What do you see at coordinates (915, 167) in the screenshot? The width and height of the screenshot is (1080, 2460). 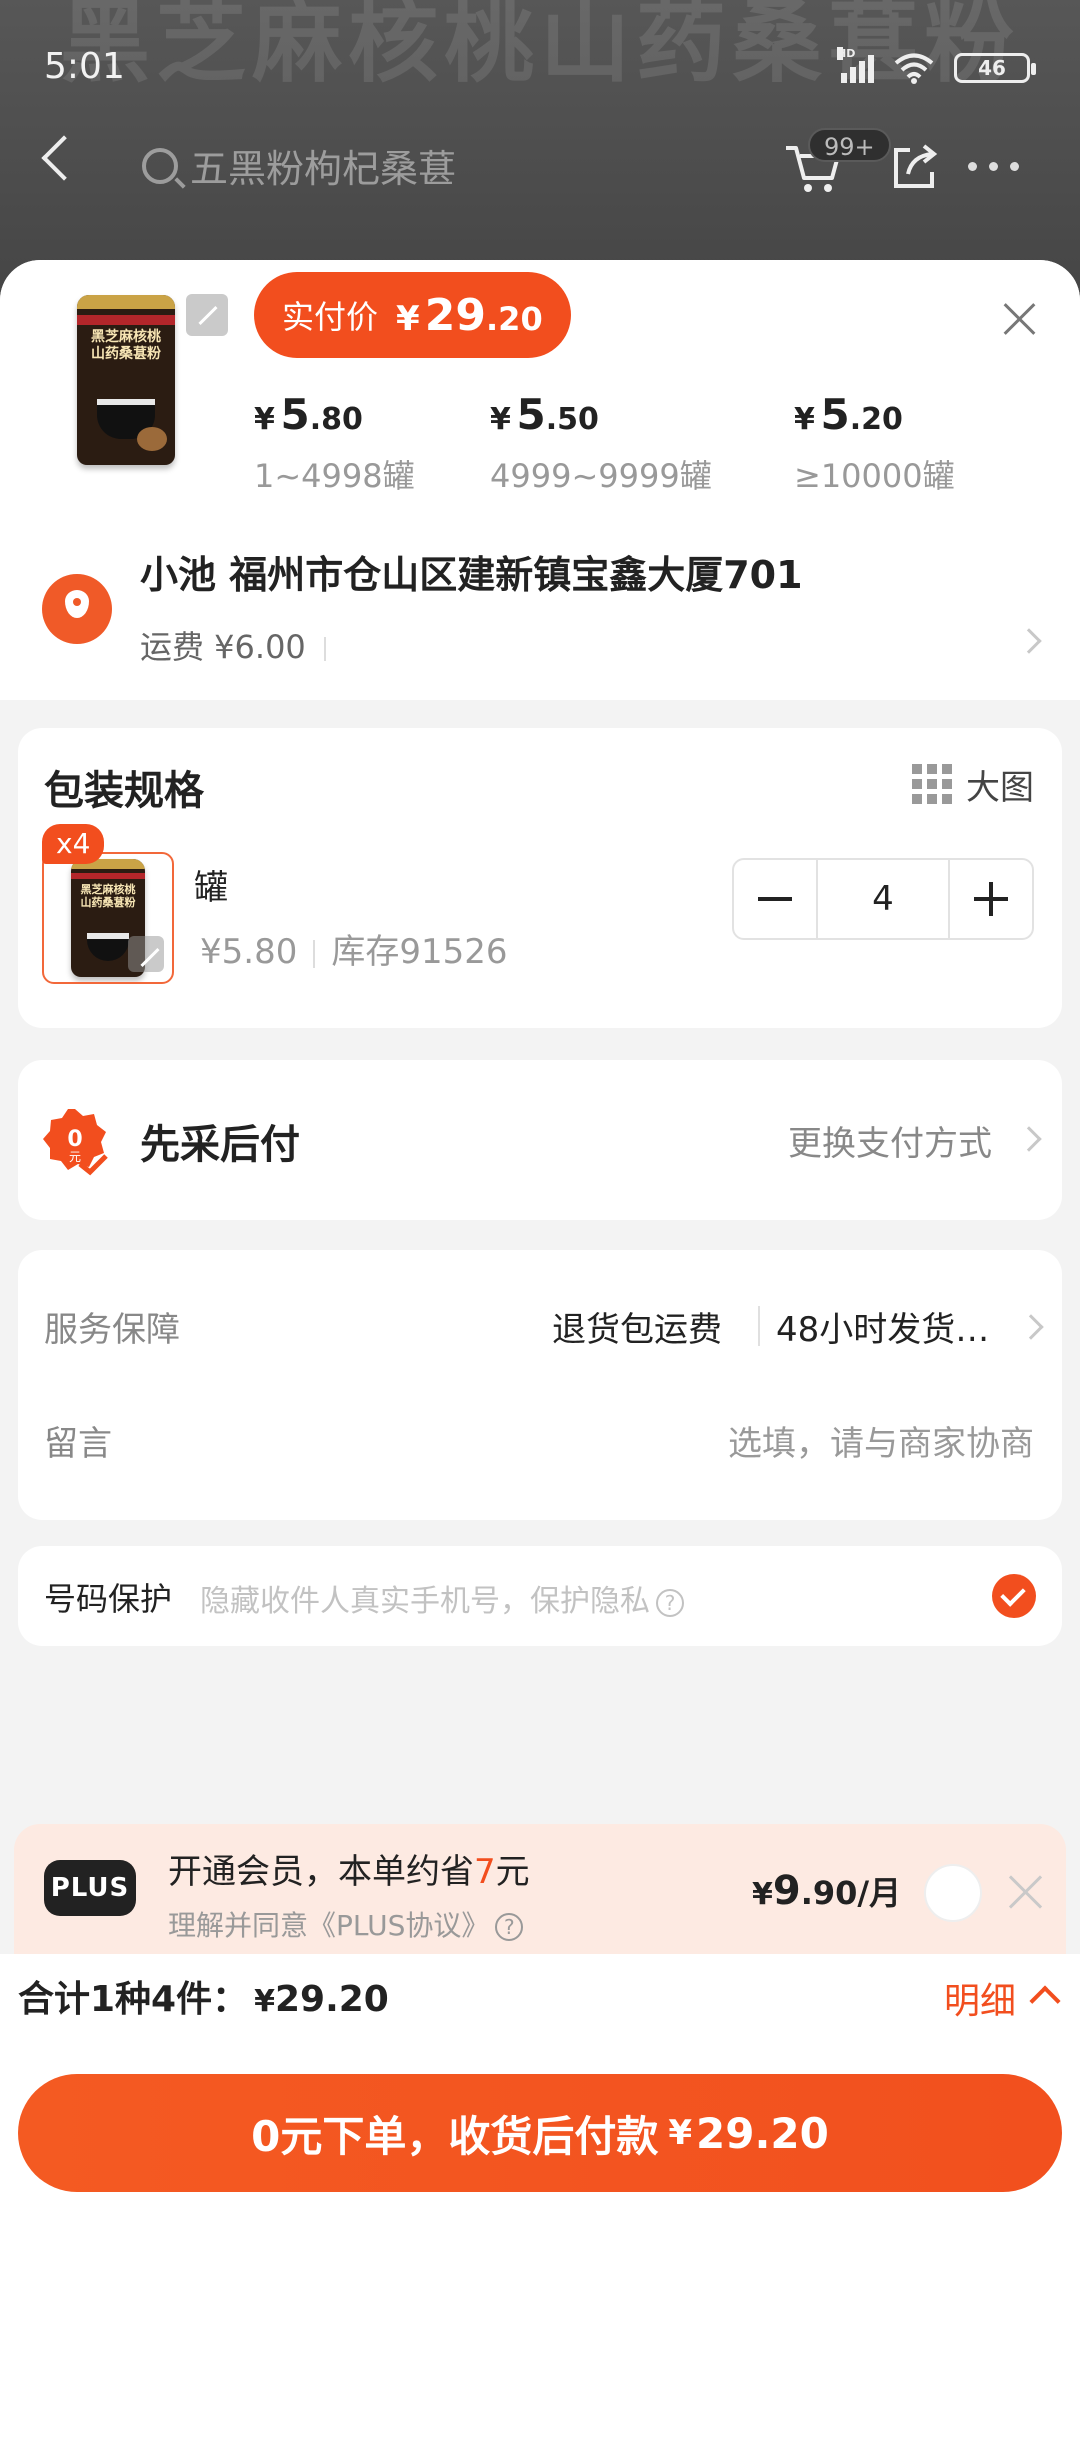 I see `share-icon` at bounding box center [915, 167].